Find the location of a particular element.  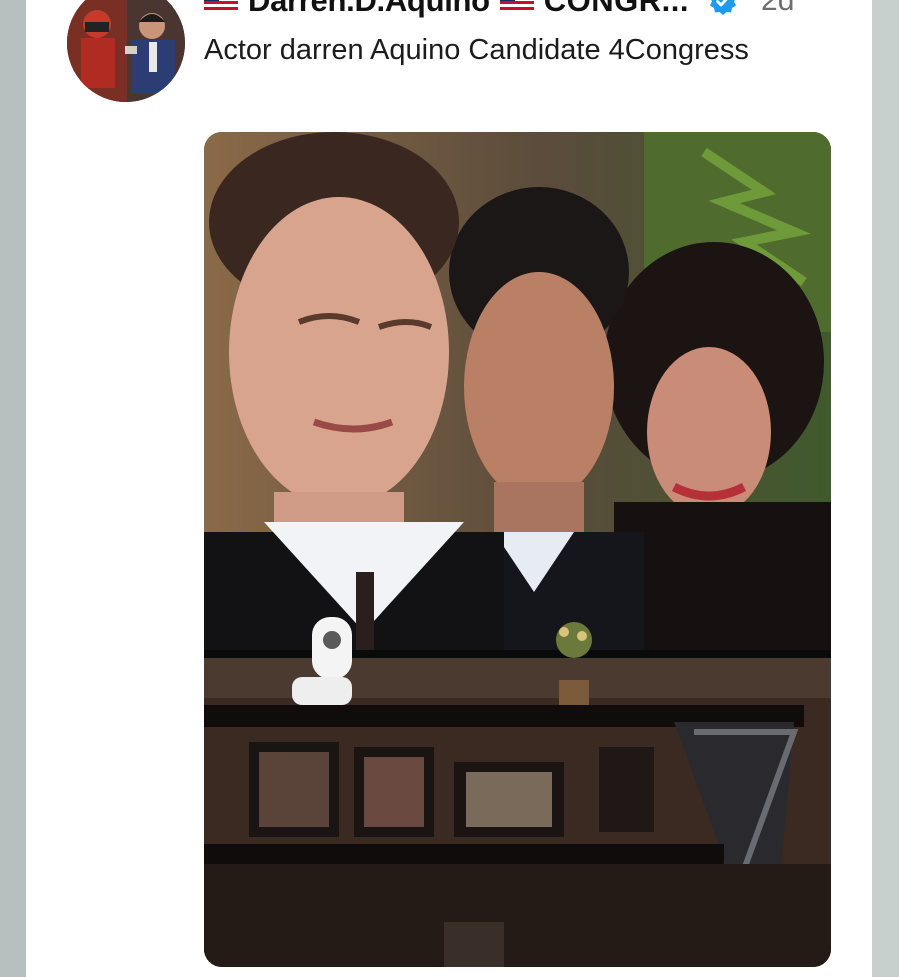

avatar-image is located at coordinates (126, 51).